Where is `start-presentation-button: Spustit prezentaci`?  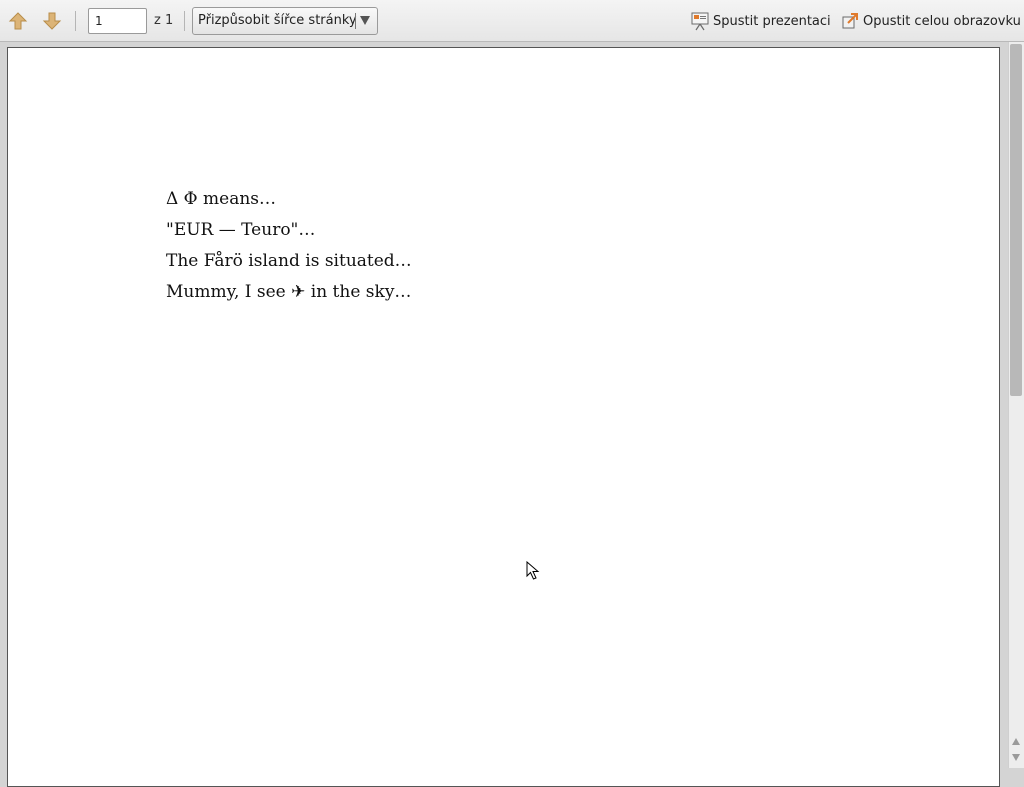
start-presentation-button: Spustit prezentaci is located at coordinates (760, 21).